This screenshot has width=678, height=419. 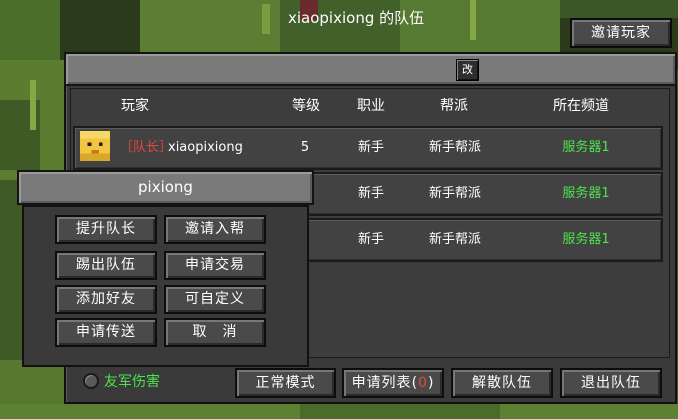 I want to click on promote-leader-label: 提升队长, so click(x=106, y=229).